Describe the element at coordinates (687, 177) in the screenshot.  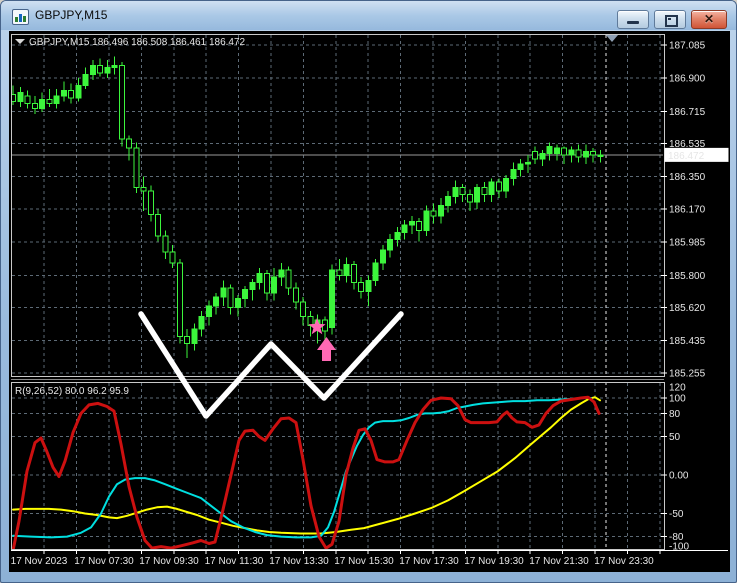
I see `price-tick-label: 186.350` at that location.